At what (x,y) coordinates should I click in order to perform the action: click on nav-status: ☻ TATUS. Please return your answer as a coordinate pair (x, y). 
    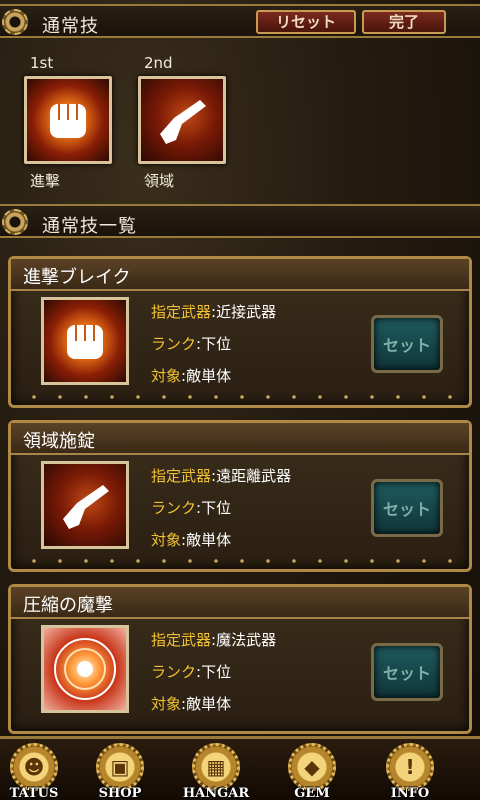
    Looking at the image, I should click on (41, 769).